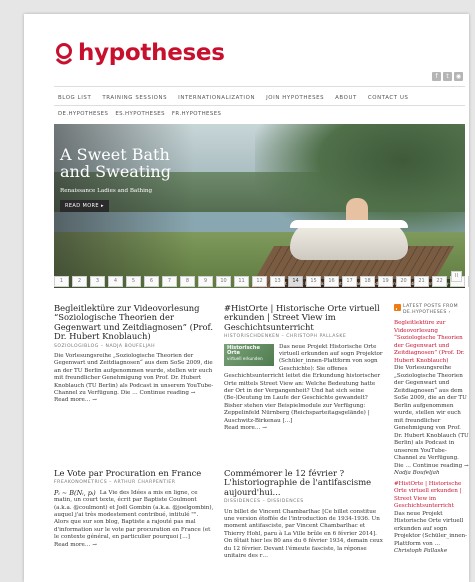  What do you see at coordinates (385, 281) in the screenshot?
I see `page-button: 19` at bounding box center [385, 281].